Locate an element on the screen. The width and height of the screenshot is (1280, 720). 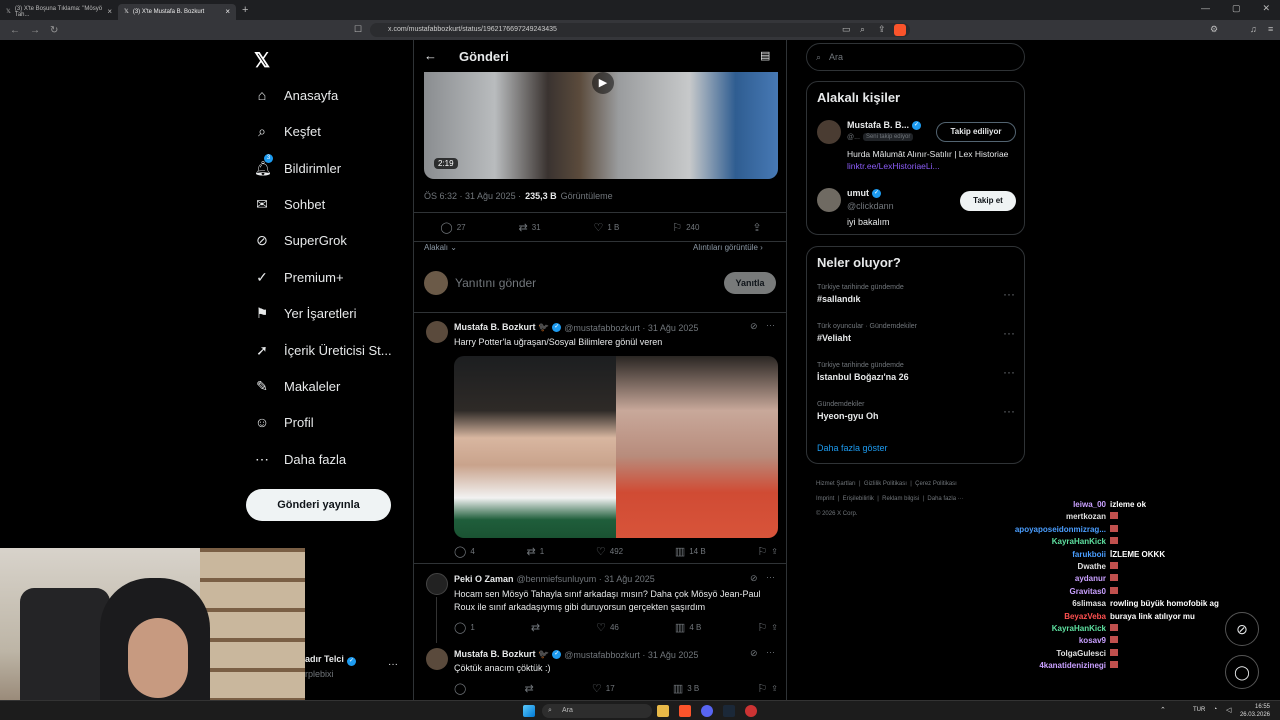
music-icon: ♫ is located at coordinates (1253, 29).